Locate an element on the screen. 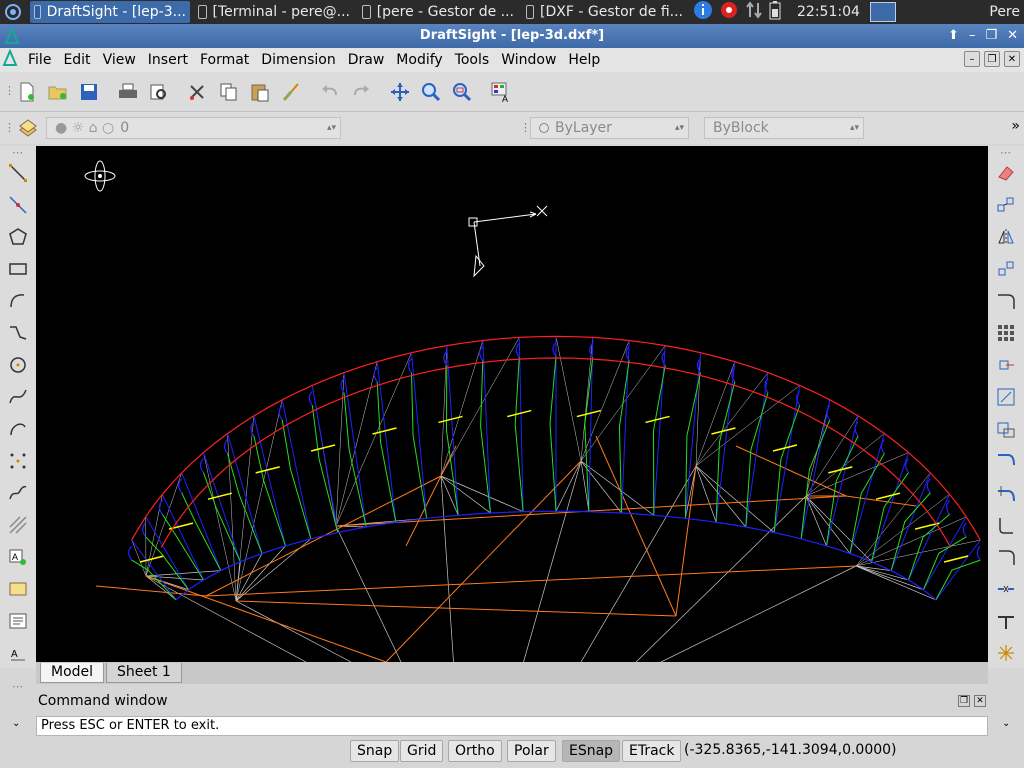 The height and width of the screenshot is (768, 1024). battery-icon is located at coordinates (775, 12).